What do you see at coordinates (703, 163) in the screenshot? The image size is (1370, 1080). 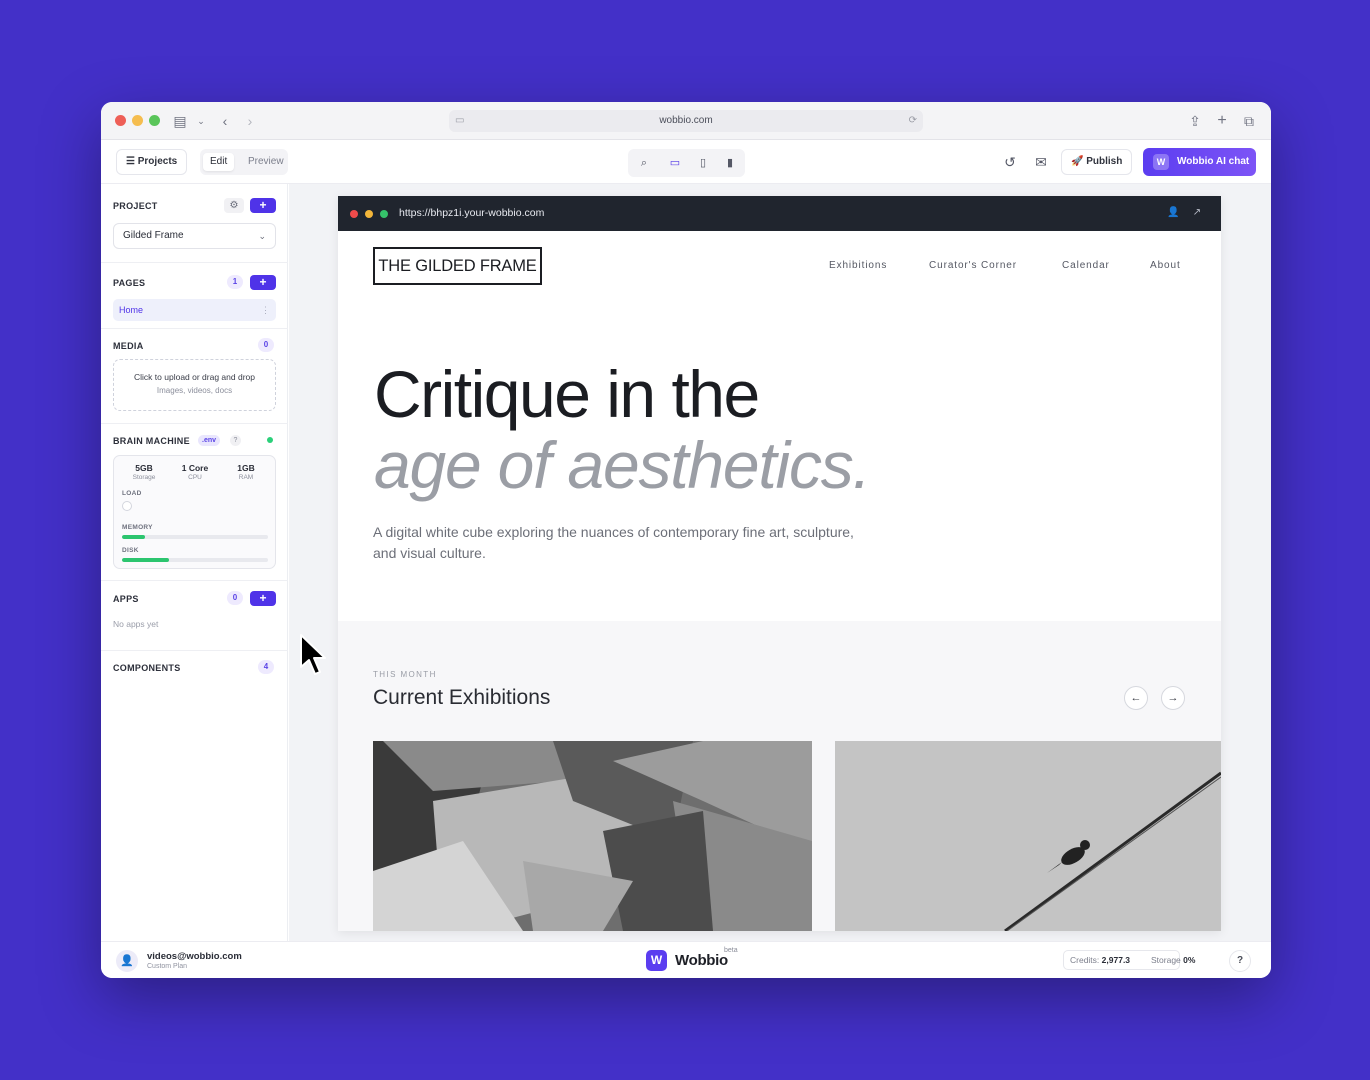 I see `tablet-view-icon: ▯` at bounding box center [703, 163].